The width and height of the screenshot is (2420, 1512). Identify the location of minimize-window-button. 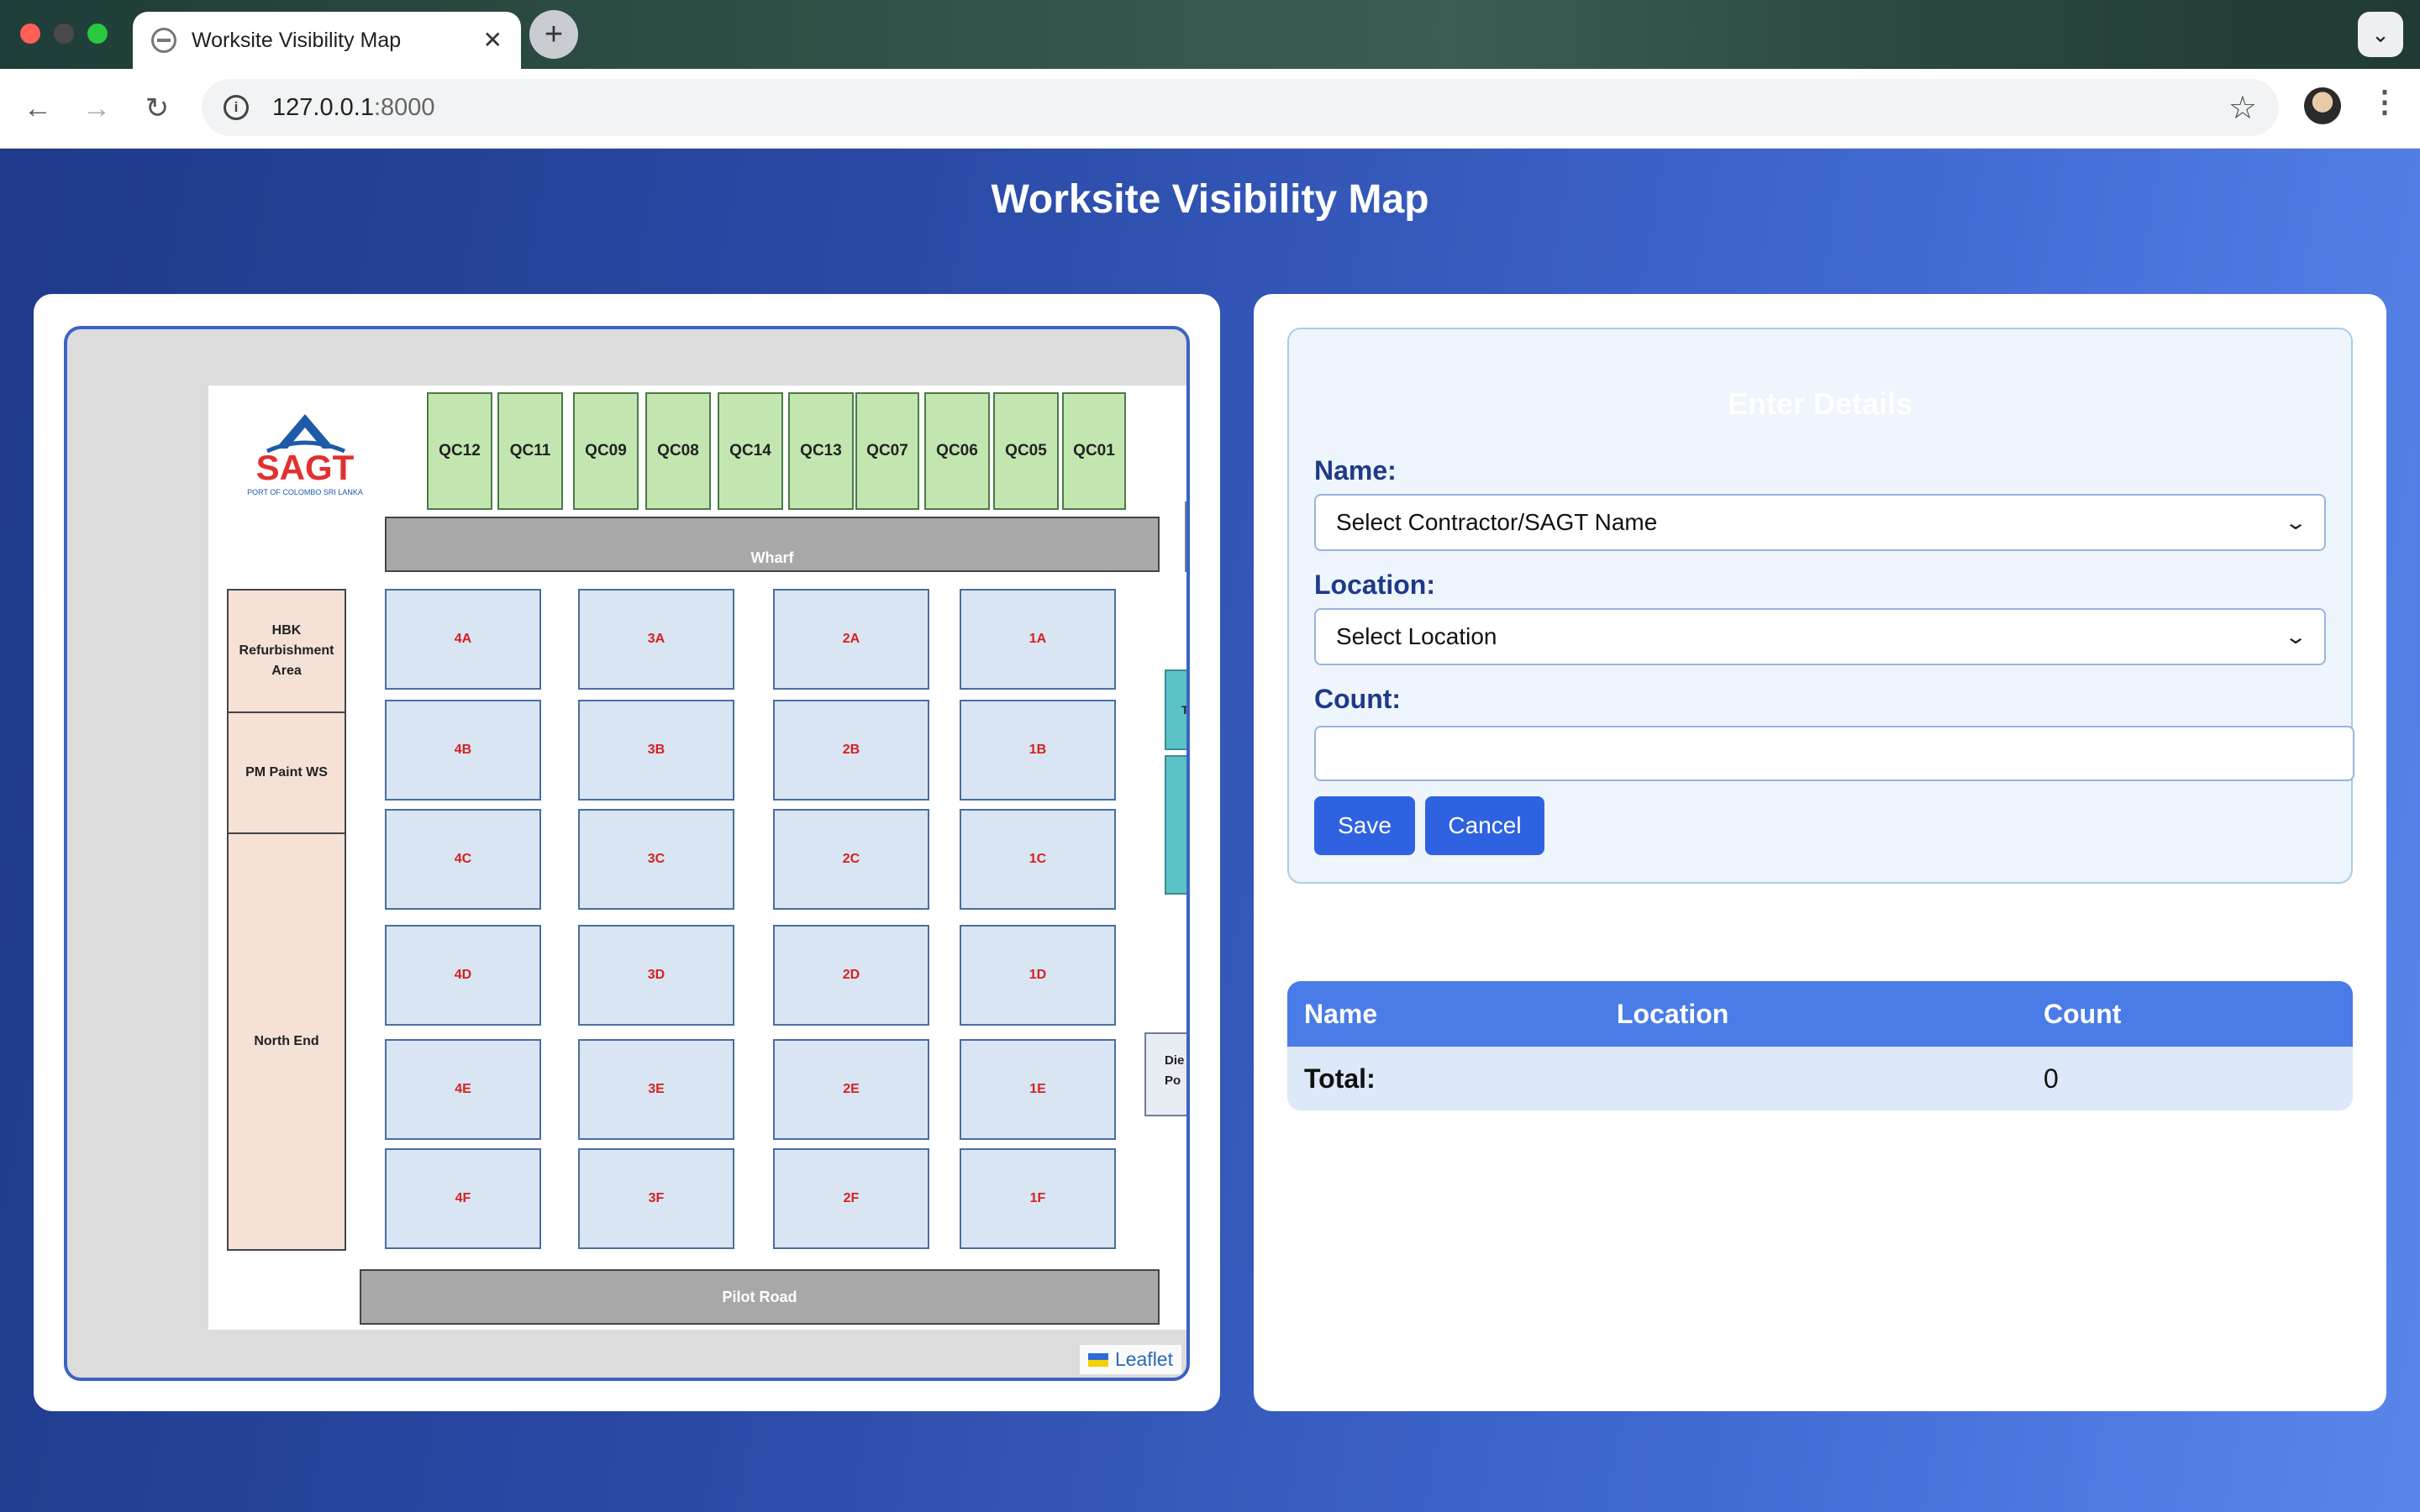
(64, 34).